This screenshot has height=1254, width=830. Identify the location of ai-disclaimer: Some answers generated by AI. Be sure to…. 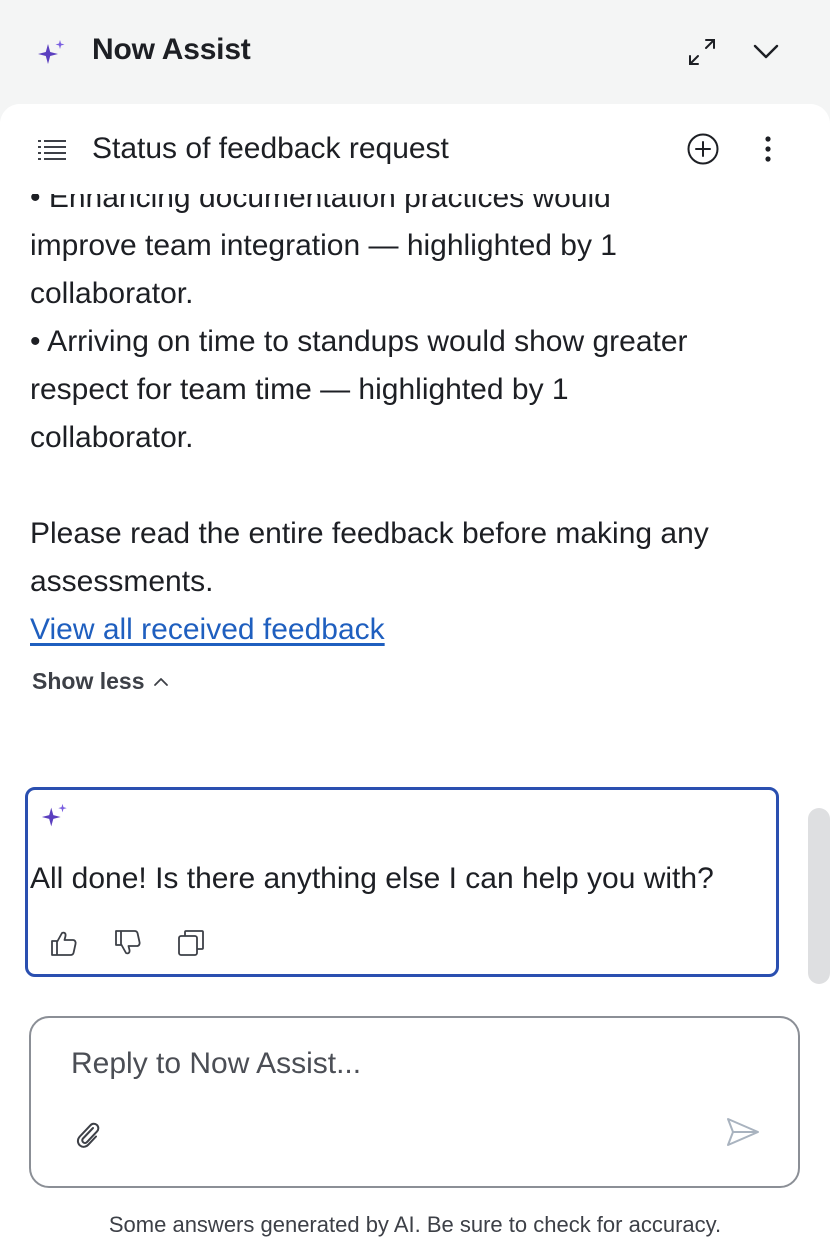
(415, 1224).